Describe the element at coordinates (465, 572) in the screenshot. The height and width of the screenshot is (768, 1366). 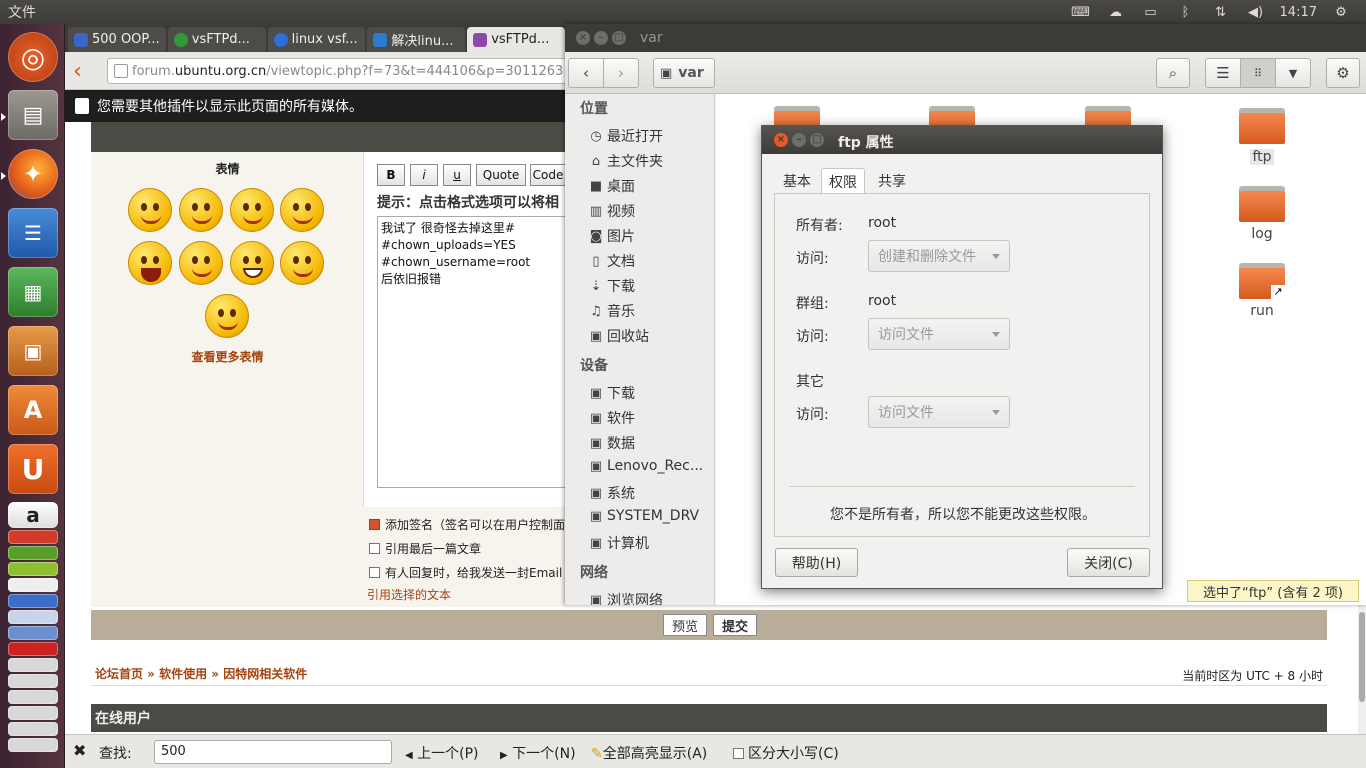
I see `notify-reply-option: 有人回复时，给我发送一封Email` at that location.